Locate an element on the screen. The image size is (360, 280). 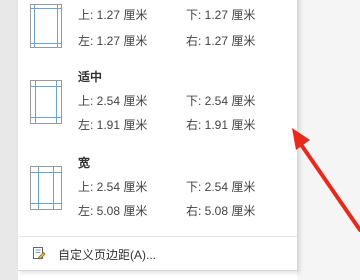
margin-left-value: 左: 5.08 厘米 is located at coordinates (113, 211).